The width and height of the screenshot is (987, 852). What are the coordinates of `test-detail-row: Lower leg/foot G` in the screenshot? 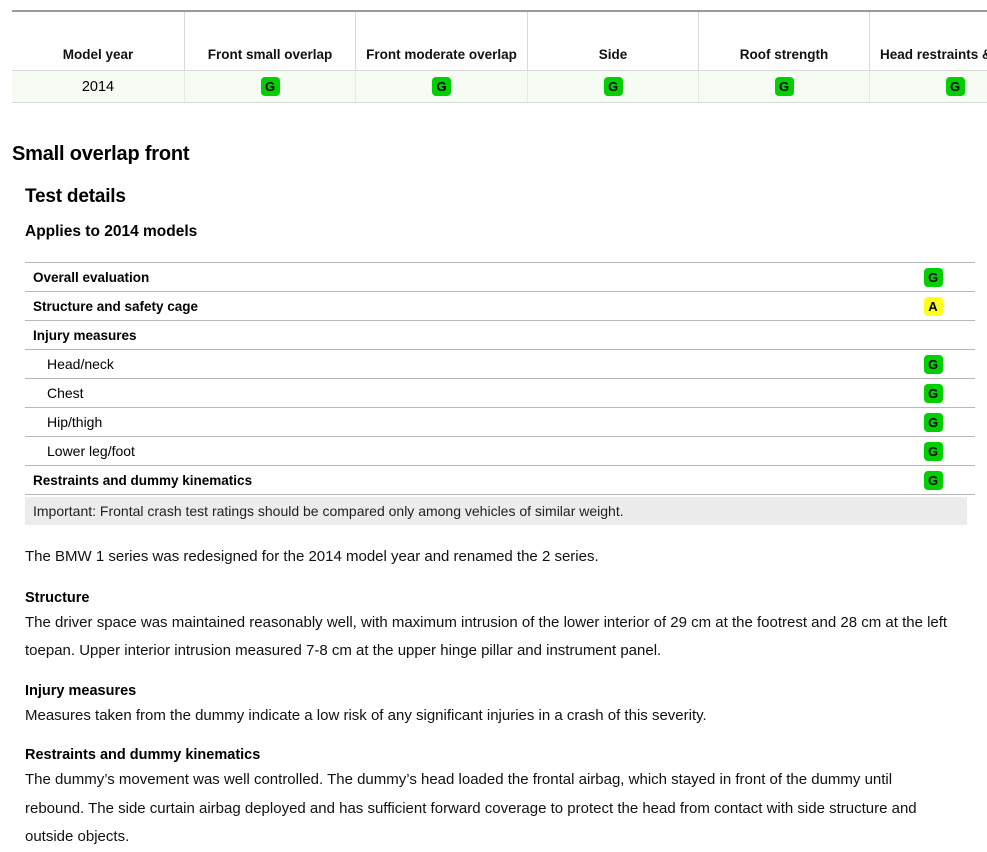 It's located at (500, 451).